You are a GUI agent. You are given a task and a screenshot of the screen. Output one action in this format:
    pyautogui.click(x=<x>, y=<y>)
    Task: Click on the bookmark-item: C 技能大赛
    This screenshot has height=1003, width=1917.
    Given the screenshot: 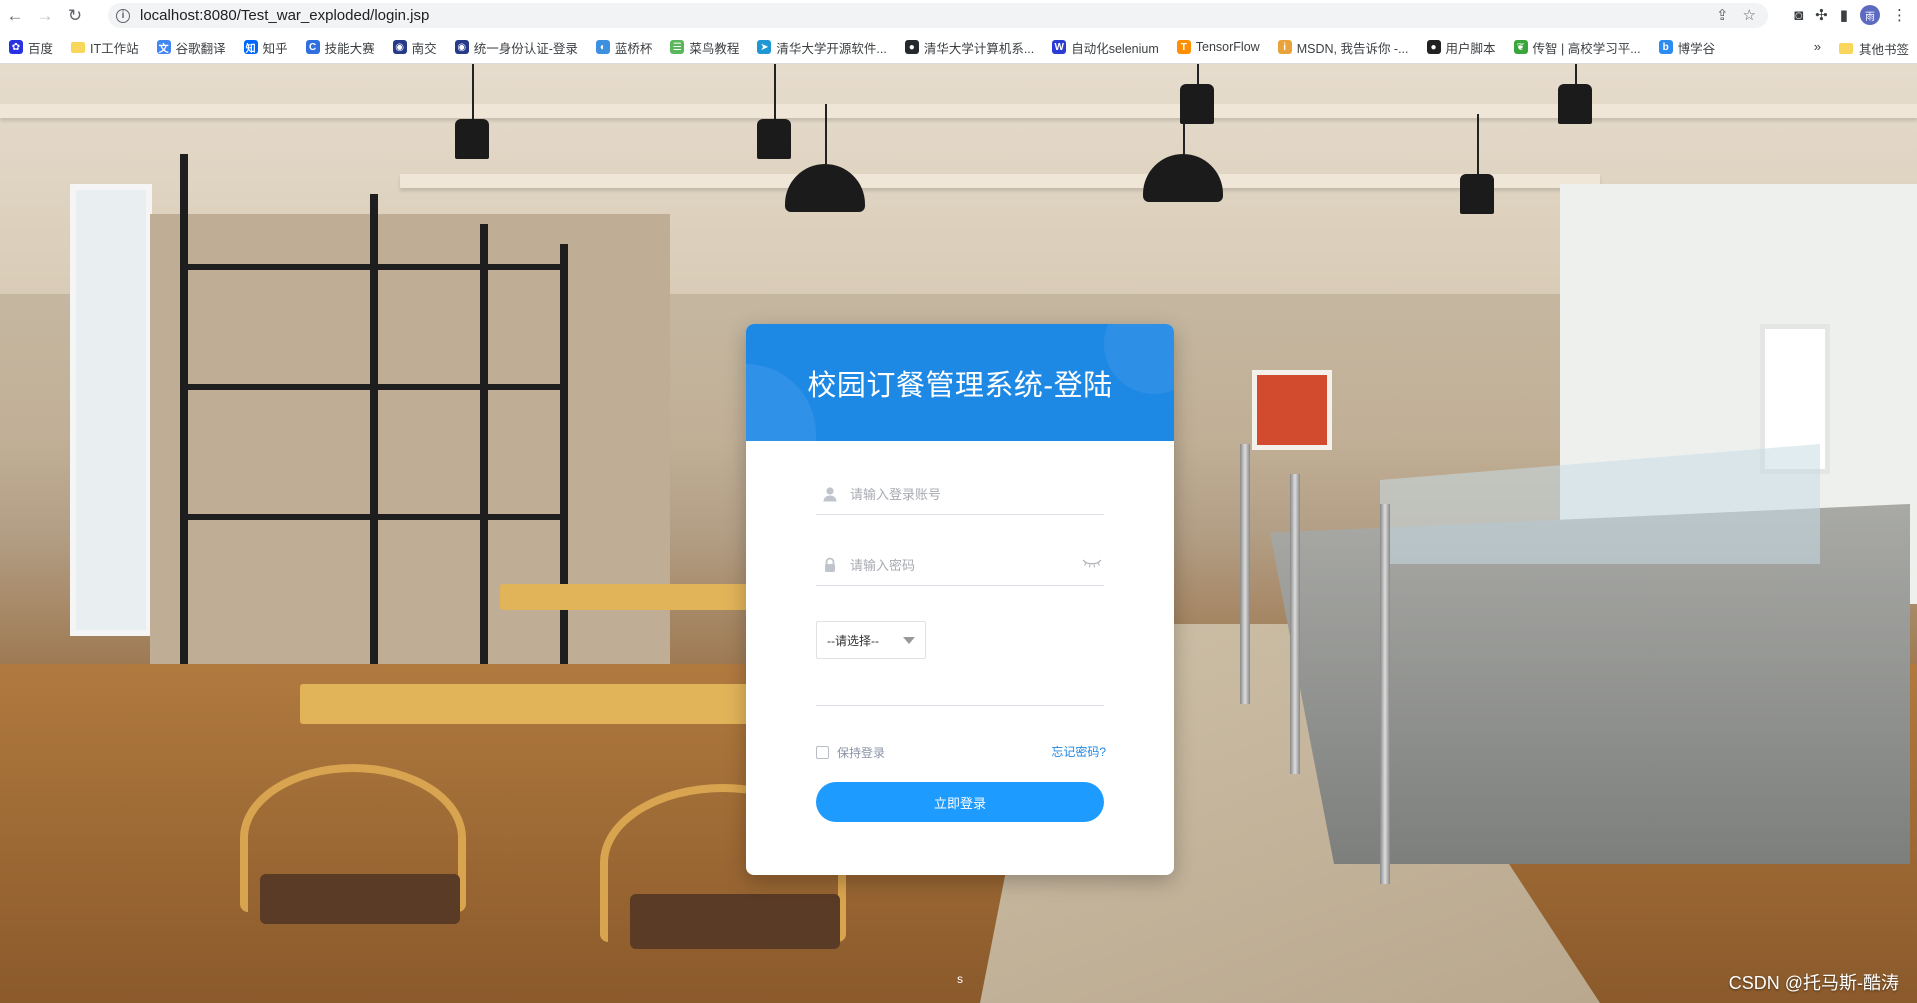 What is the action you would take?
    pyautogui.click(x=340, y=47)
    